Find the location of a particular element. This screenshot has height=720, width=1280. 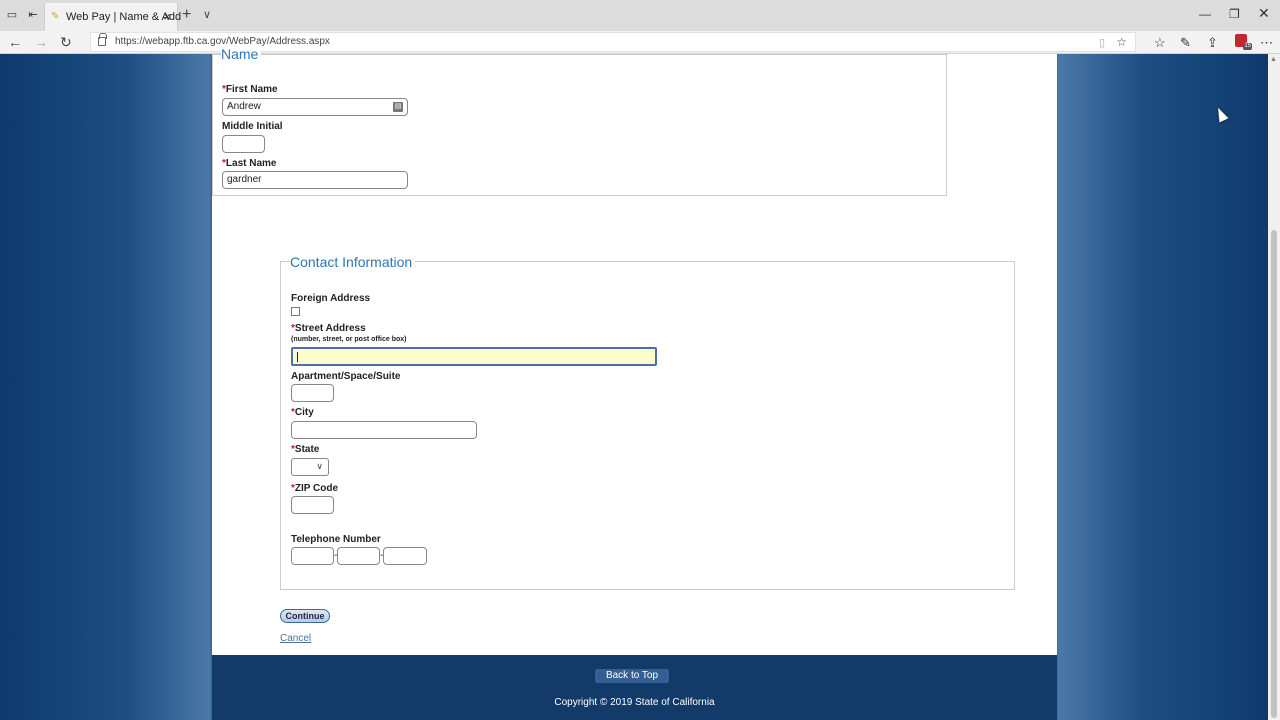

set-aside-tabs-icon: ⇤ is located at coordinates (33, 15).